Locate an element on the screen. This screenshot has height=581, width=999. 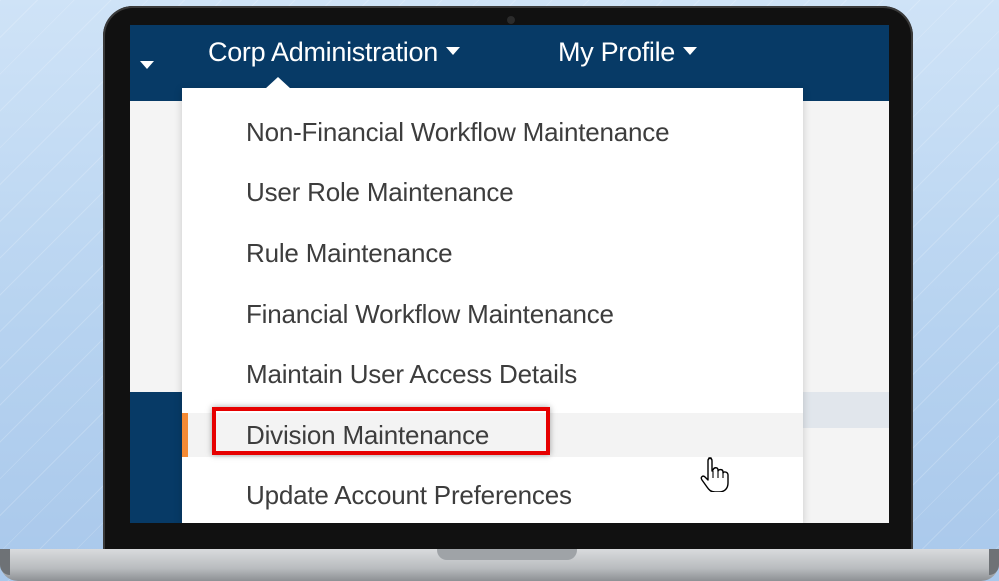
nav-label: Corp Administration is located at coordinates (323, 52).